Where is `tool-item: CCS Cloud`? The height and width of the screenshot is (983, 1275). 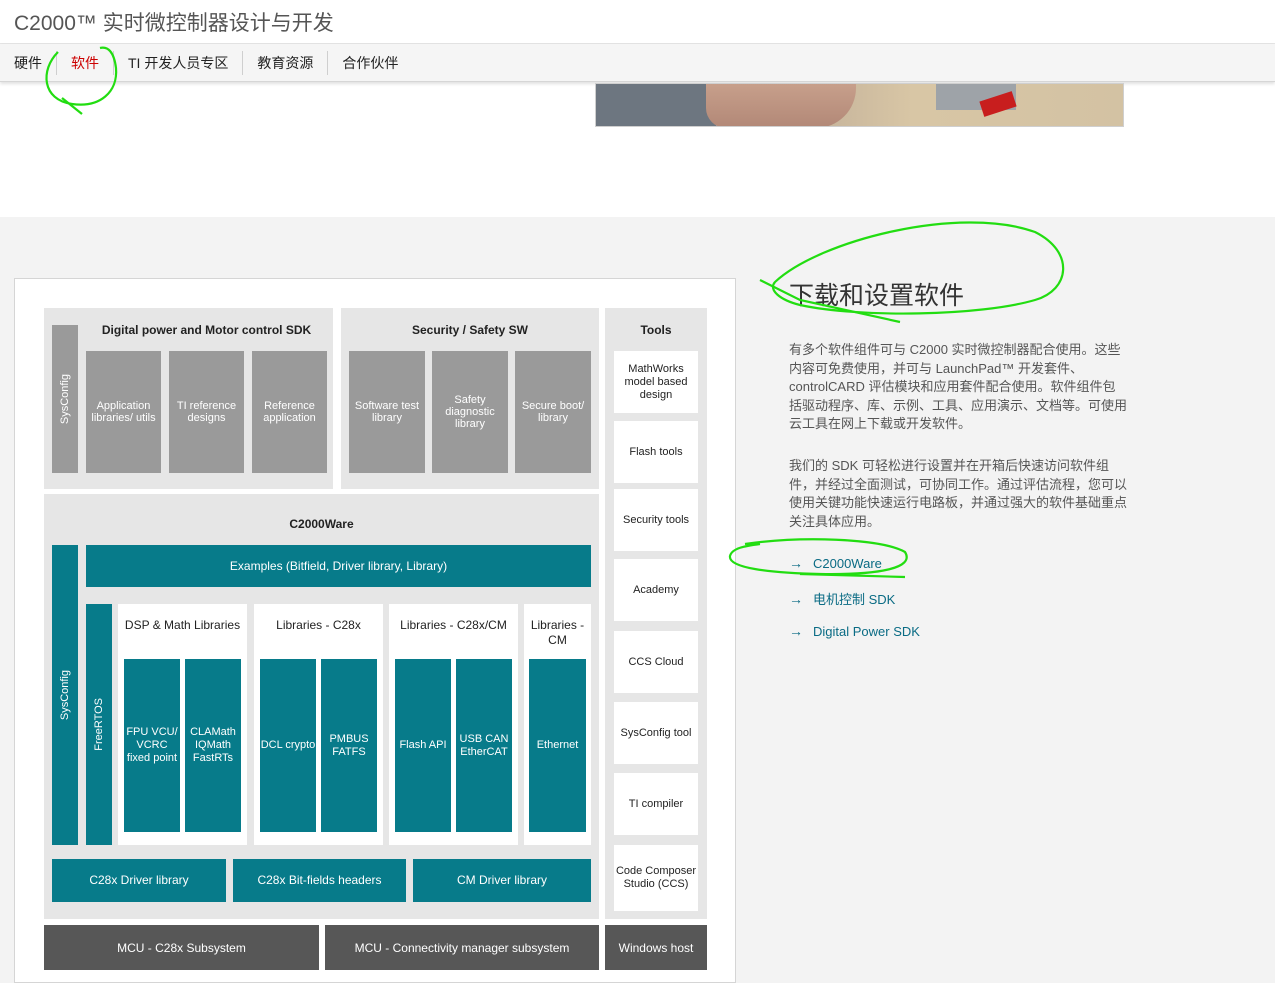
tool-item: CCS Cloud is located at coordinates (656, 662).